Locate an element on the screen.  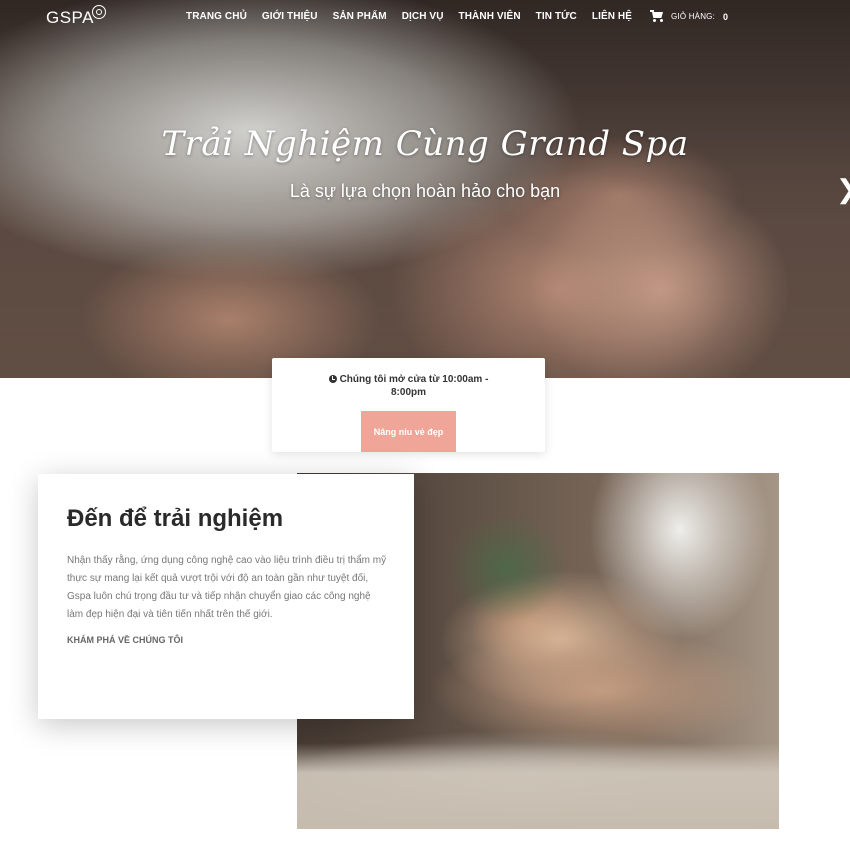
cart-label: GIỎ HÀNG: is located at coordinates (693, 16).